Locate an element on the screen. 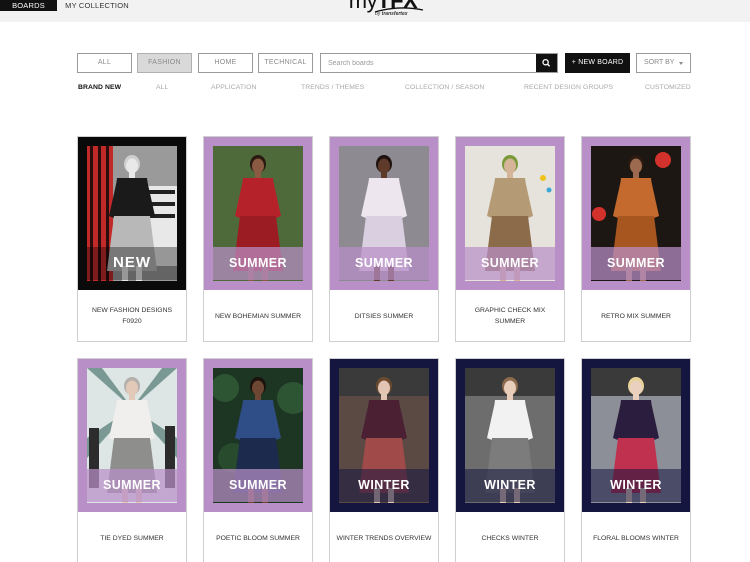 Image resolution: width=750 pixels, height=562 pixels. board-card: WINTER FLORAL BLOOMS WINTER is located at coordinates (636, 460).